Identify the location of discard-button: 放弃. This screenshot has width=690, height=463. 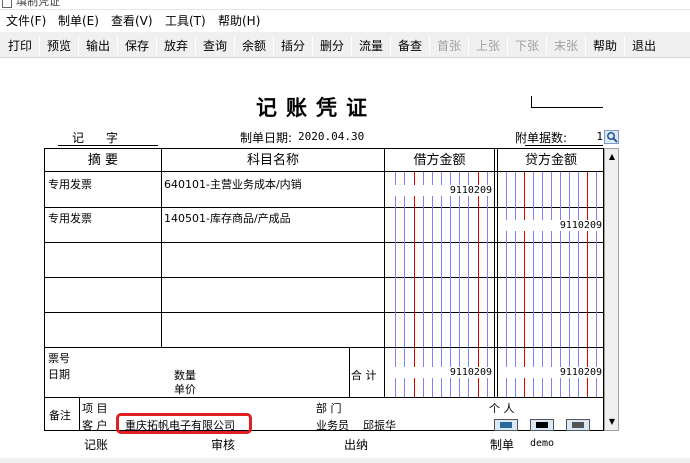
(176, 45).